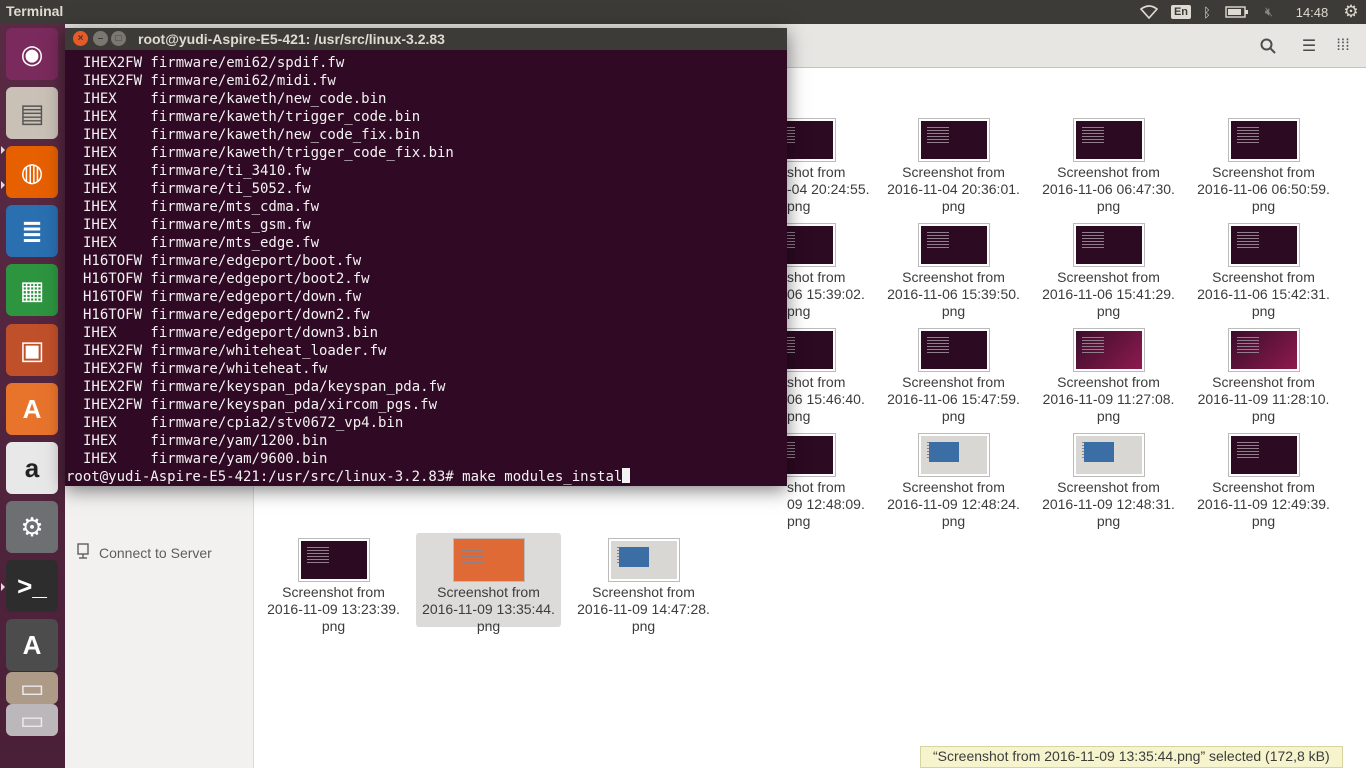  I want to click on file-item: Screenshot from 2016-11-09 12:48:24. png, so click(953, 479).